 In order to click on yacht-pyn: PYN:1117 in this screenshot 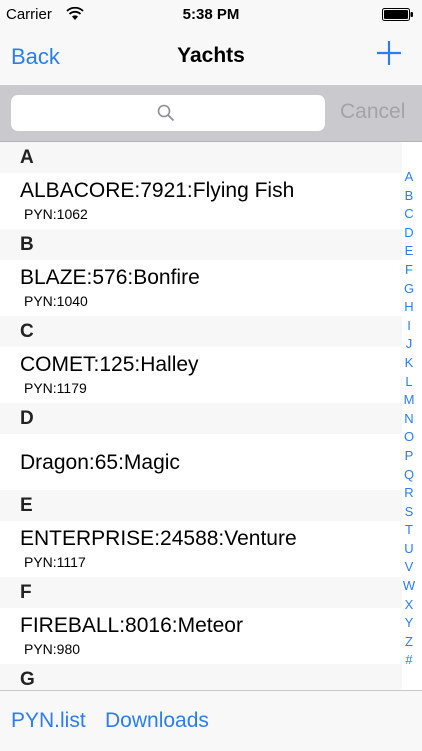, I will do `click(55, 562)`.